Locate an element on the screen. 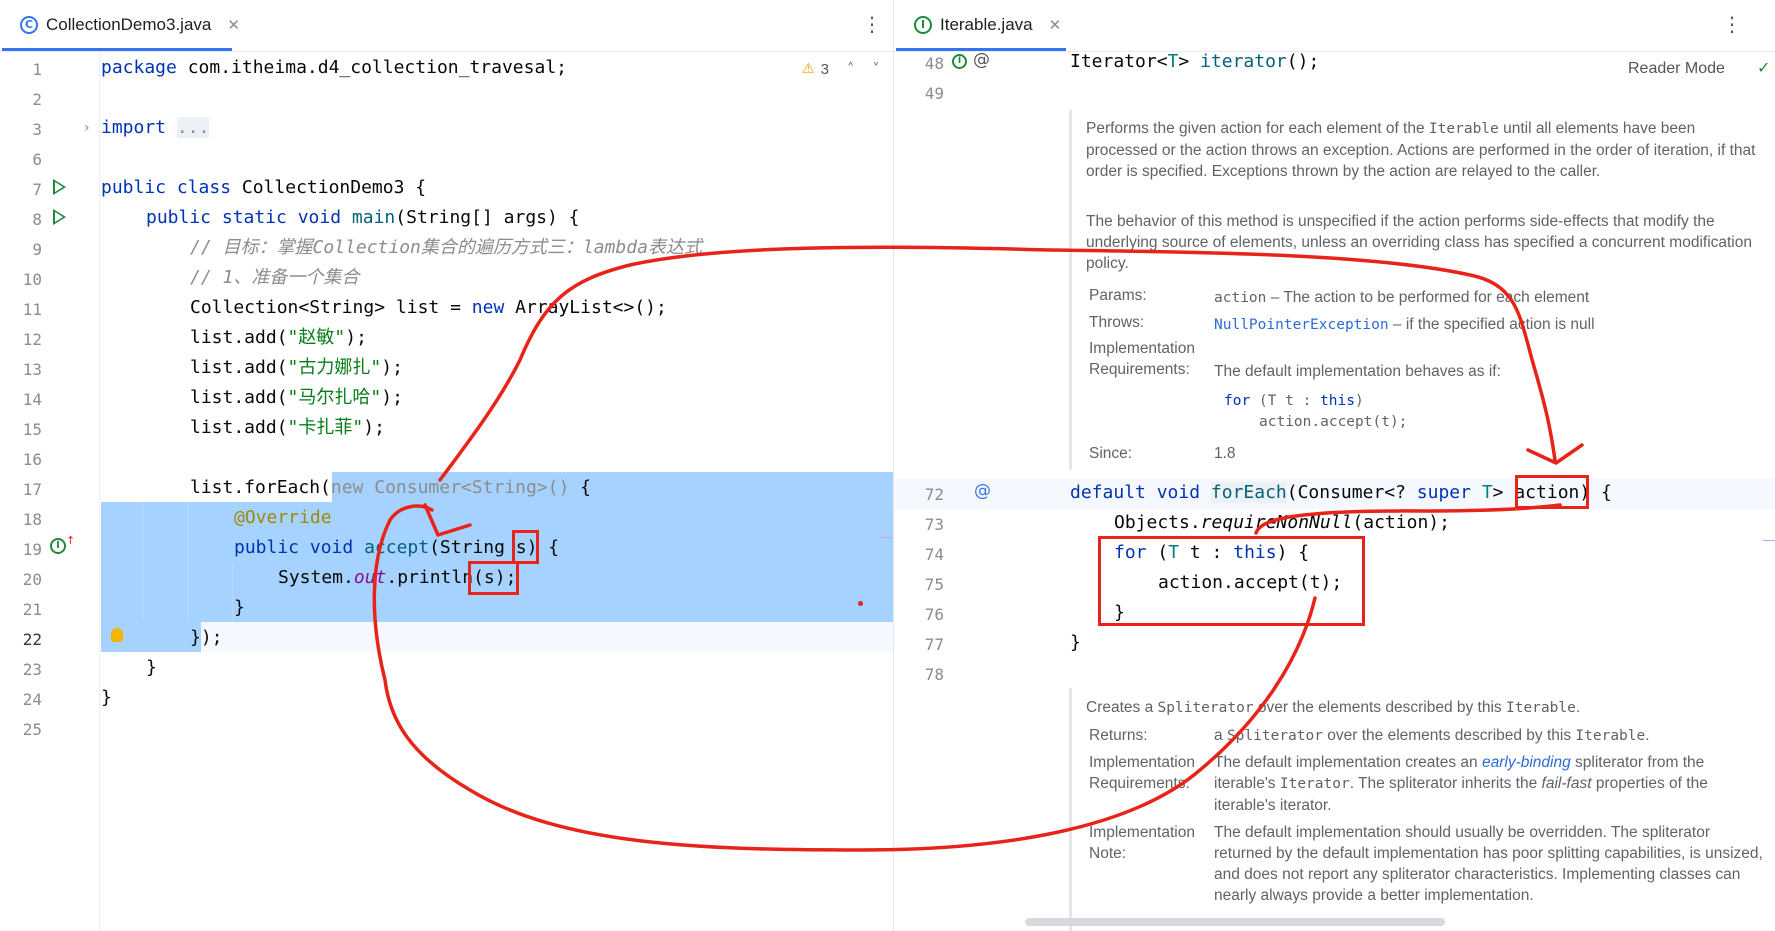 Image resolution: width=1775 pixels, height=931 pixels. annotation-link-requirenonnull is located at coordinates (1408, 519).